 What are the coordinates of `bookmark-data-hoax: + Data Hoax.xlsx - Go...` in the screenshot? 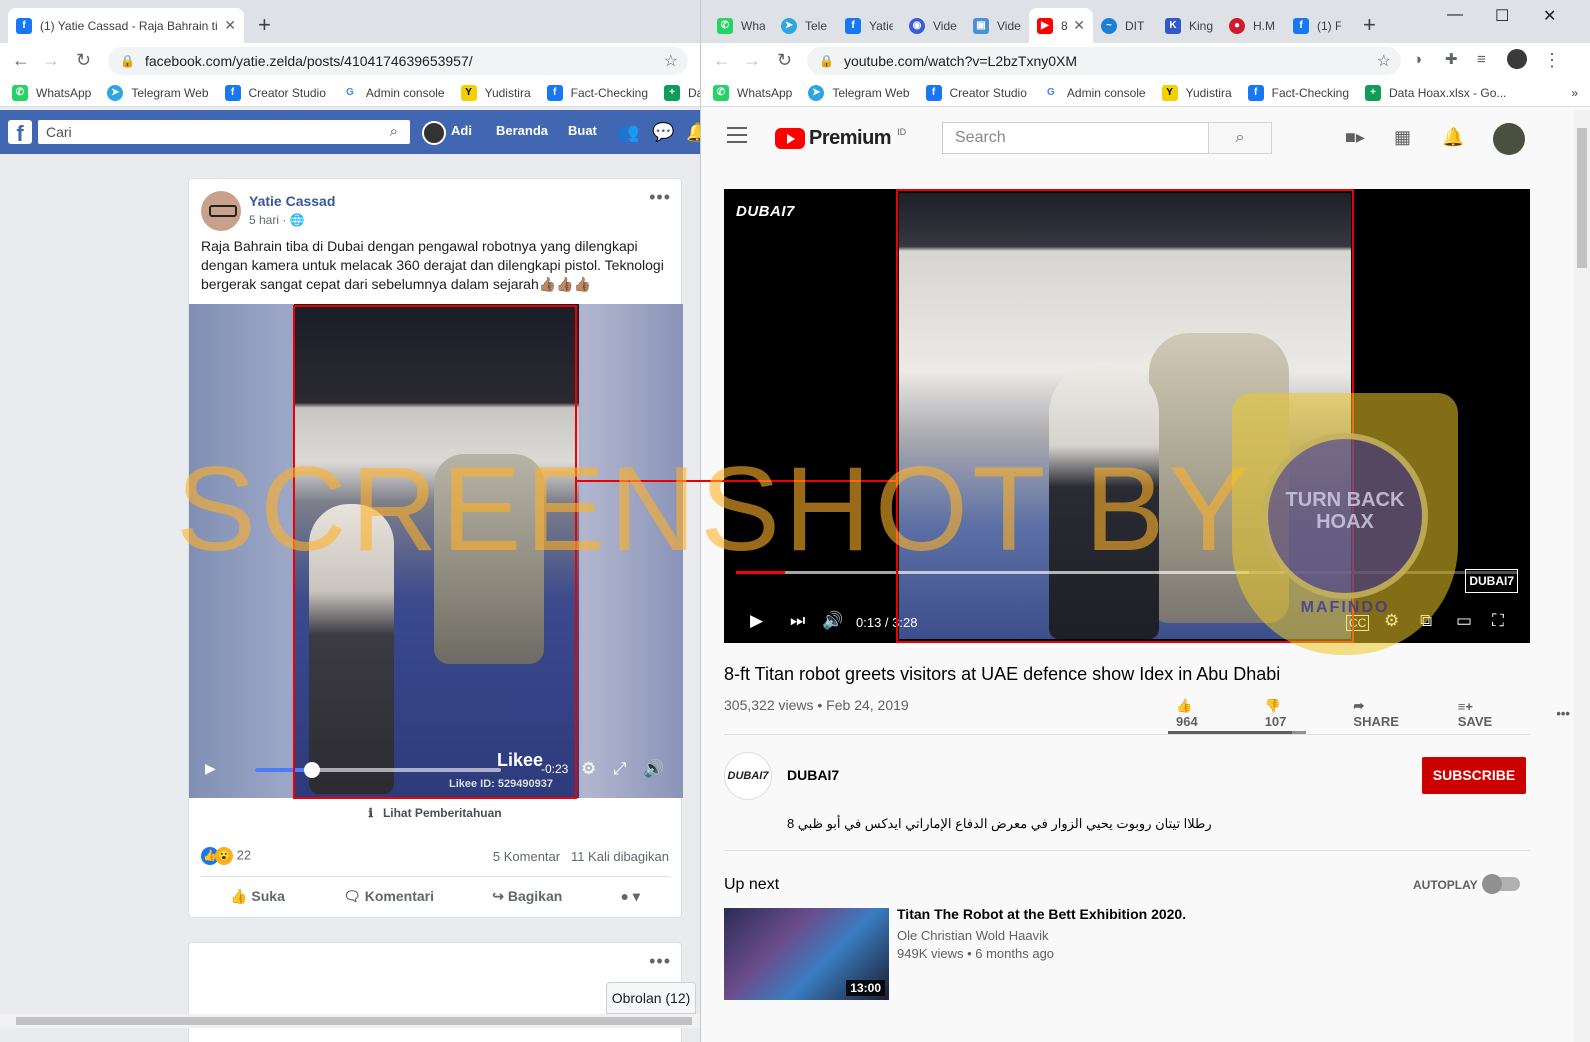 It's located at (1435, 92).